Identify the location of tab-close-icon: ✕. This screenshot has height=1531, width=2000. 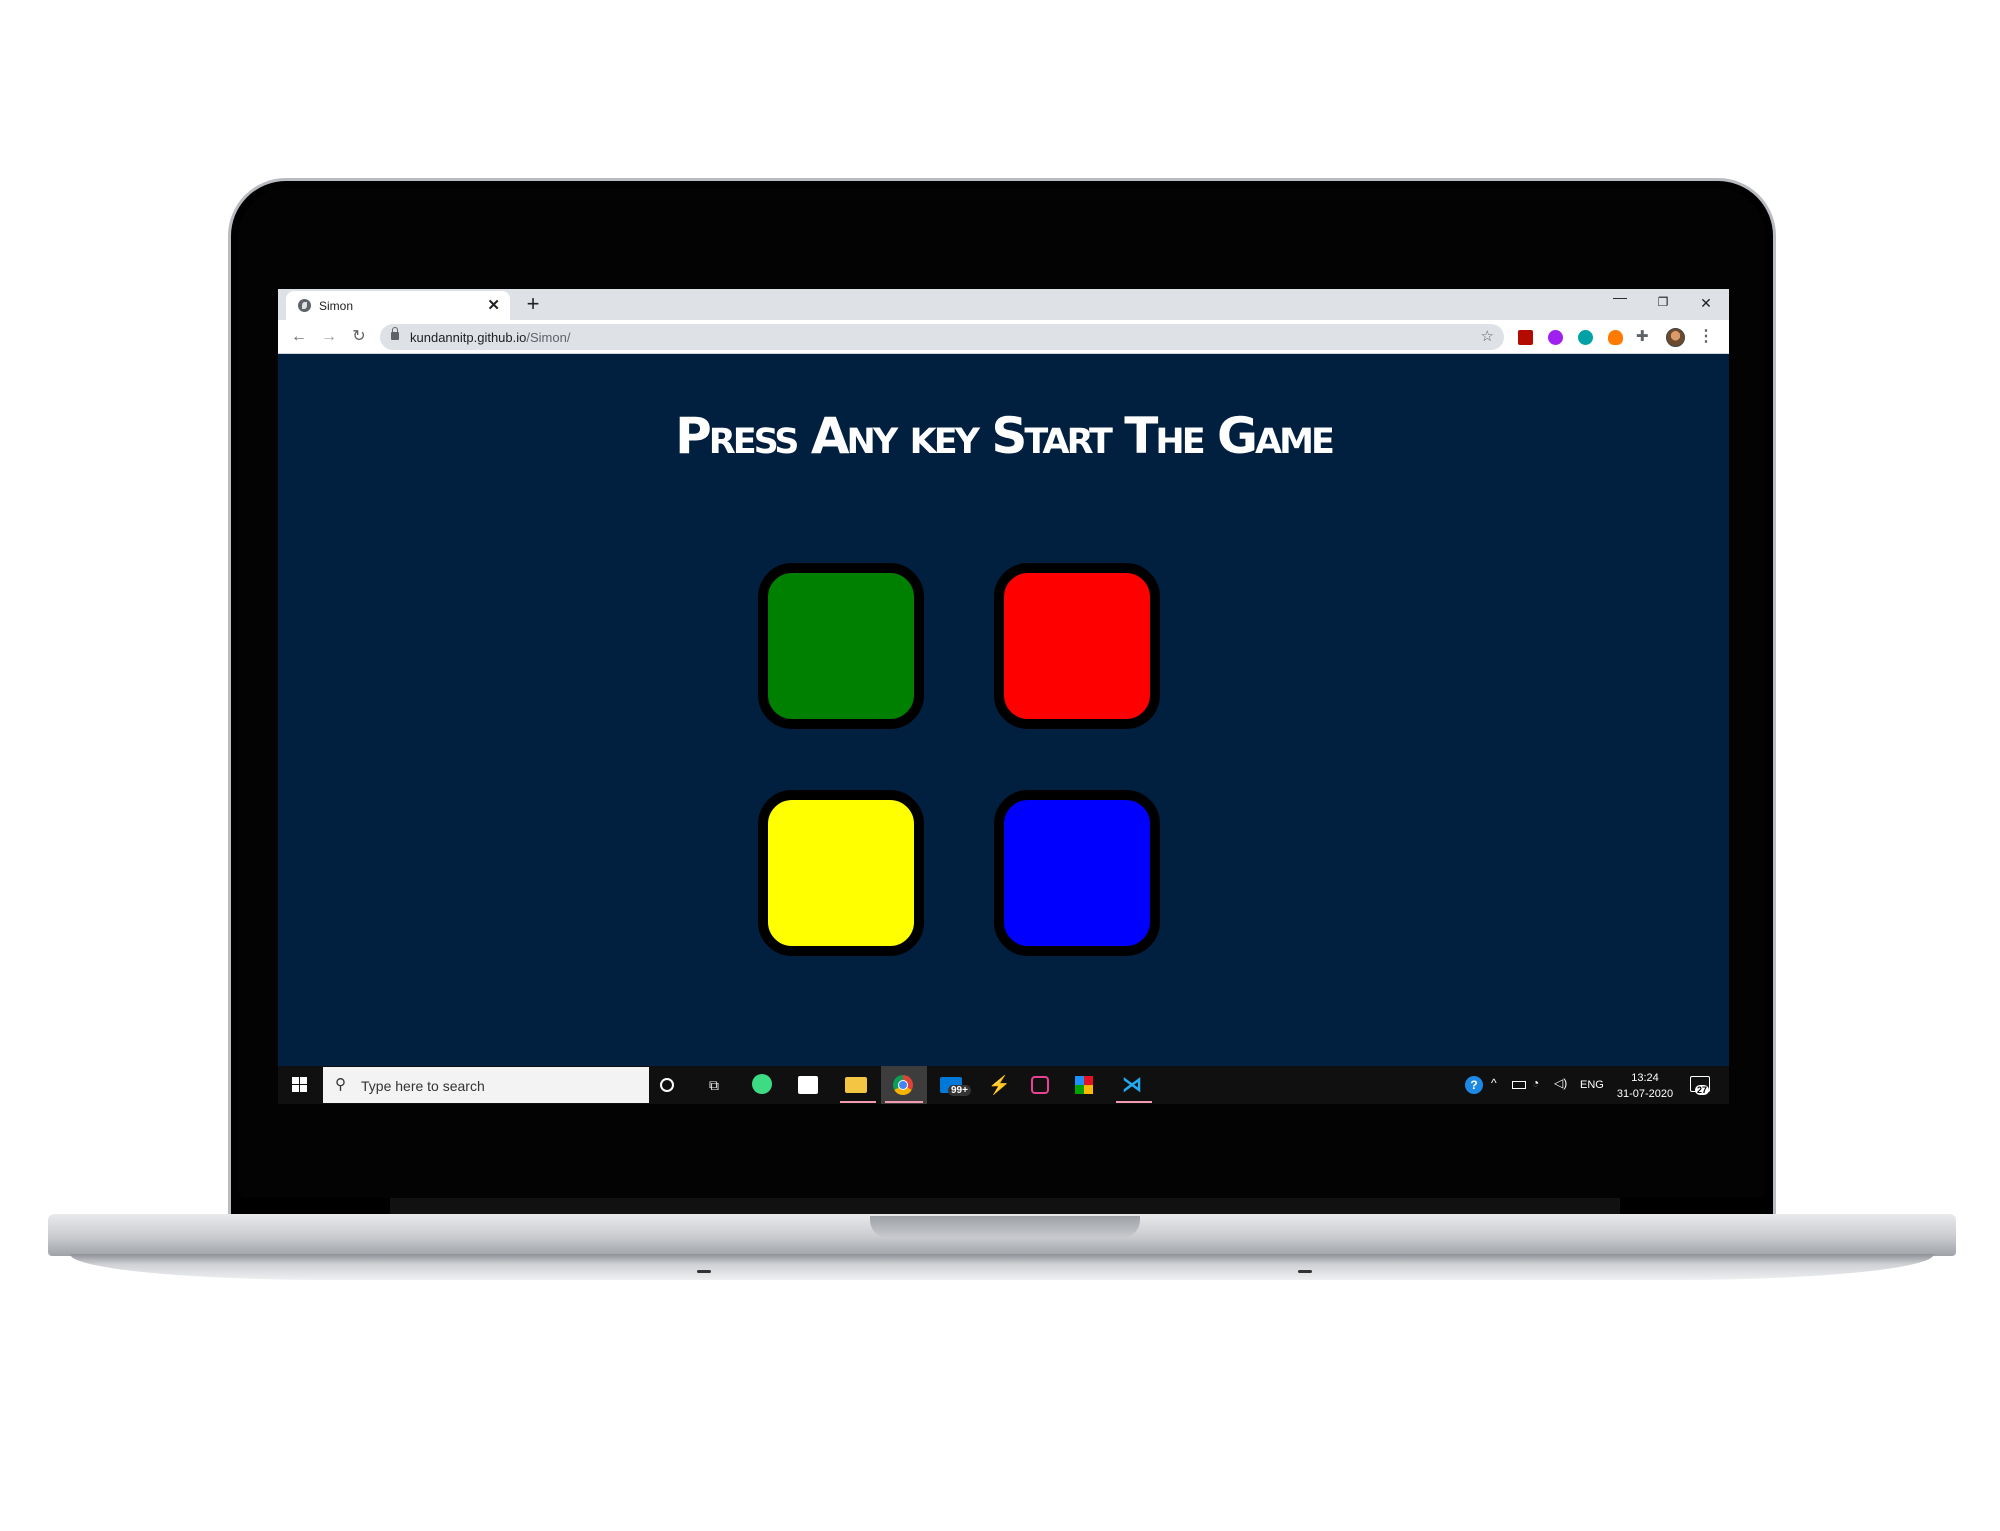
(493, 305).